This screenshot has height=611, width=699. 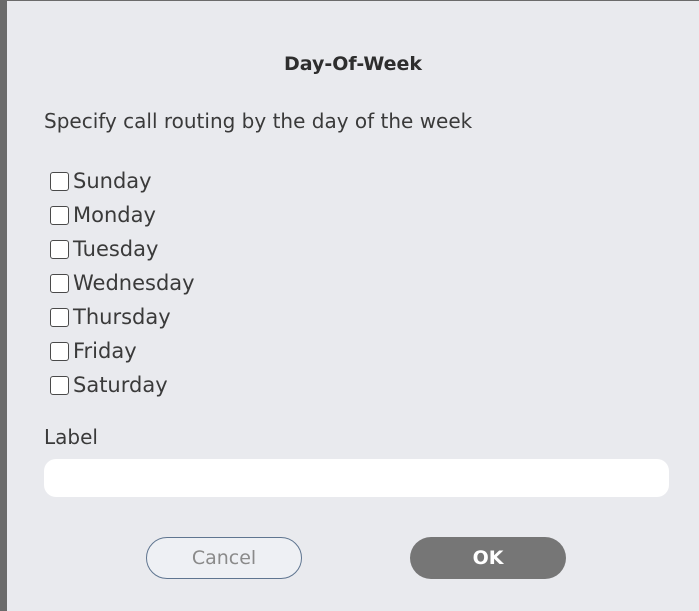 I want to click on day-option-wednesday: Wednesday, so click(x=122, y=283).